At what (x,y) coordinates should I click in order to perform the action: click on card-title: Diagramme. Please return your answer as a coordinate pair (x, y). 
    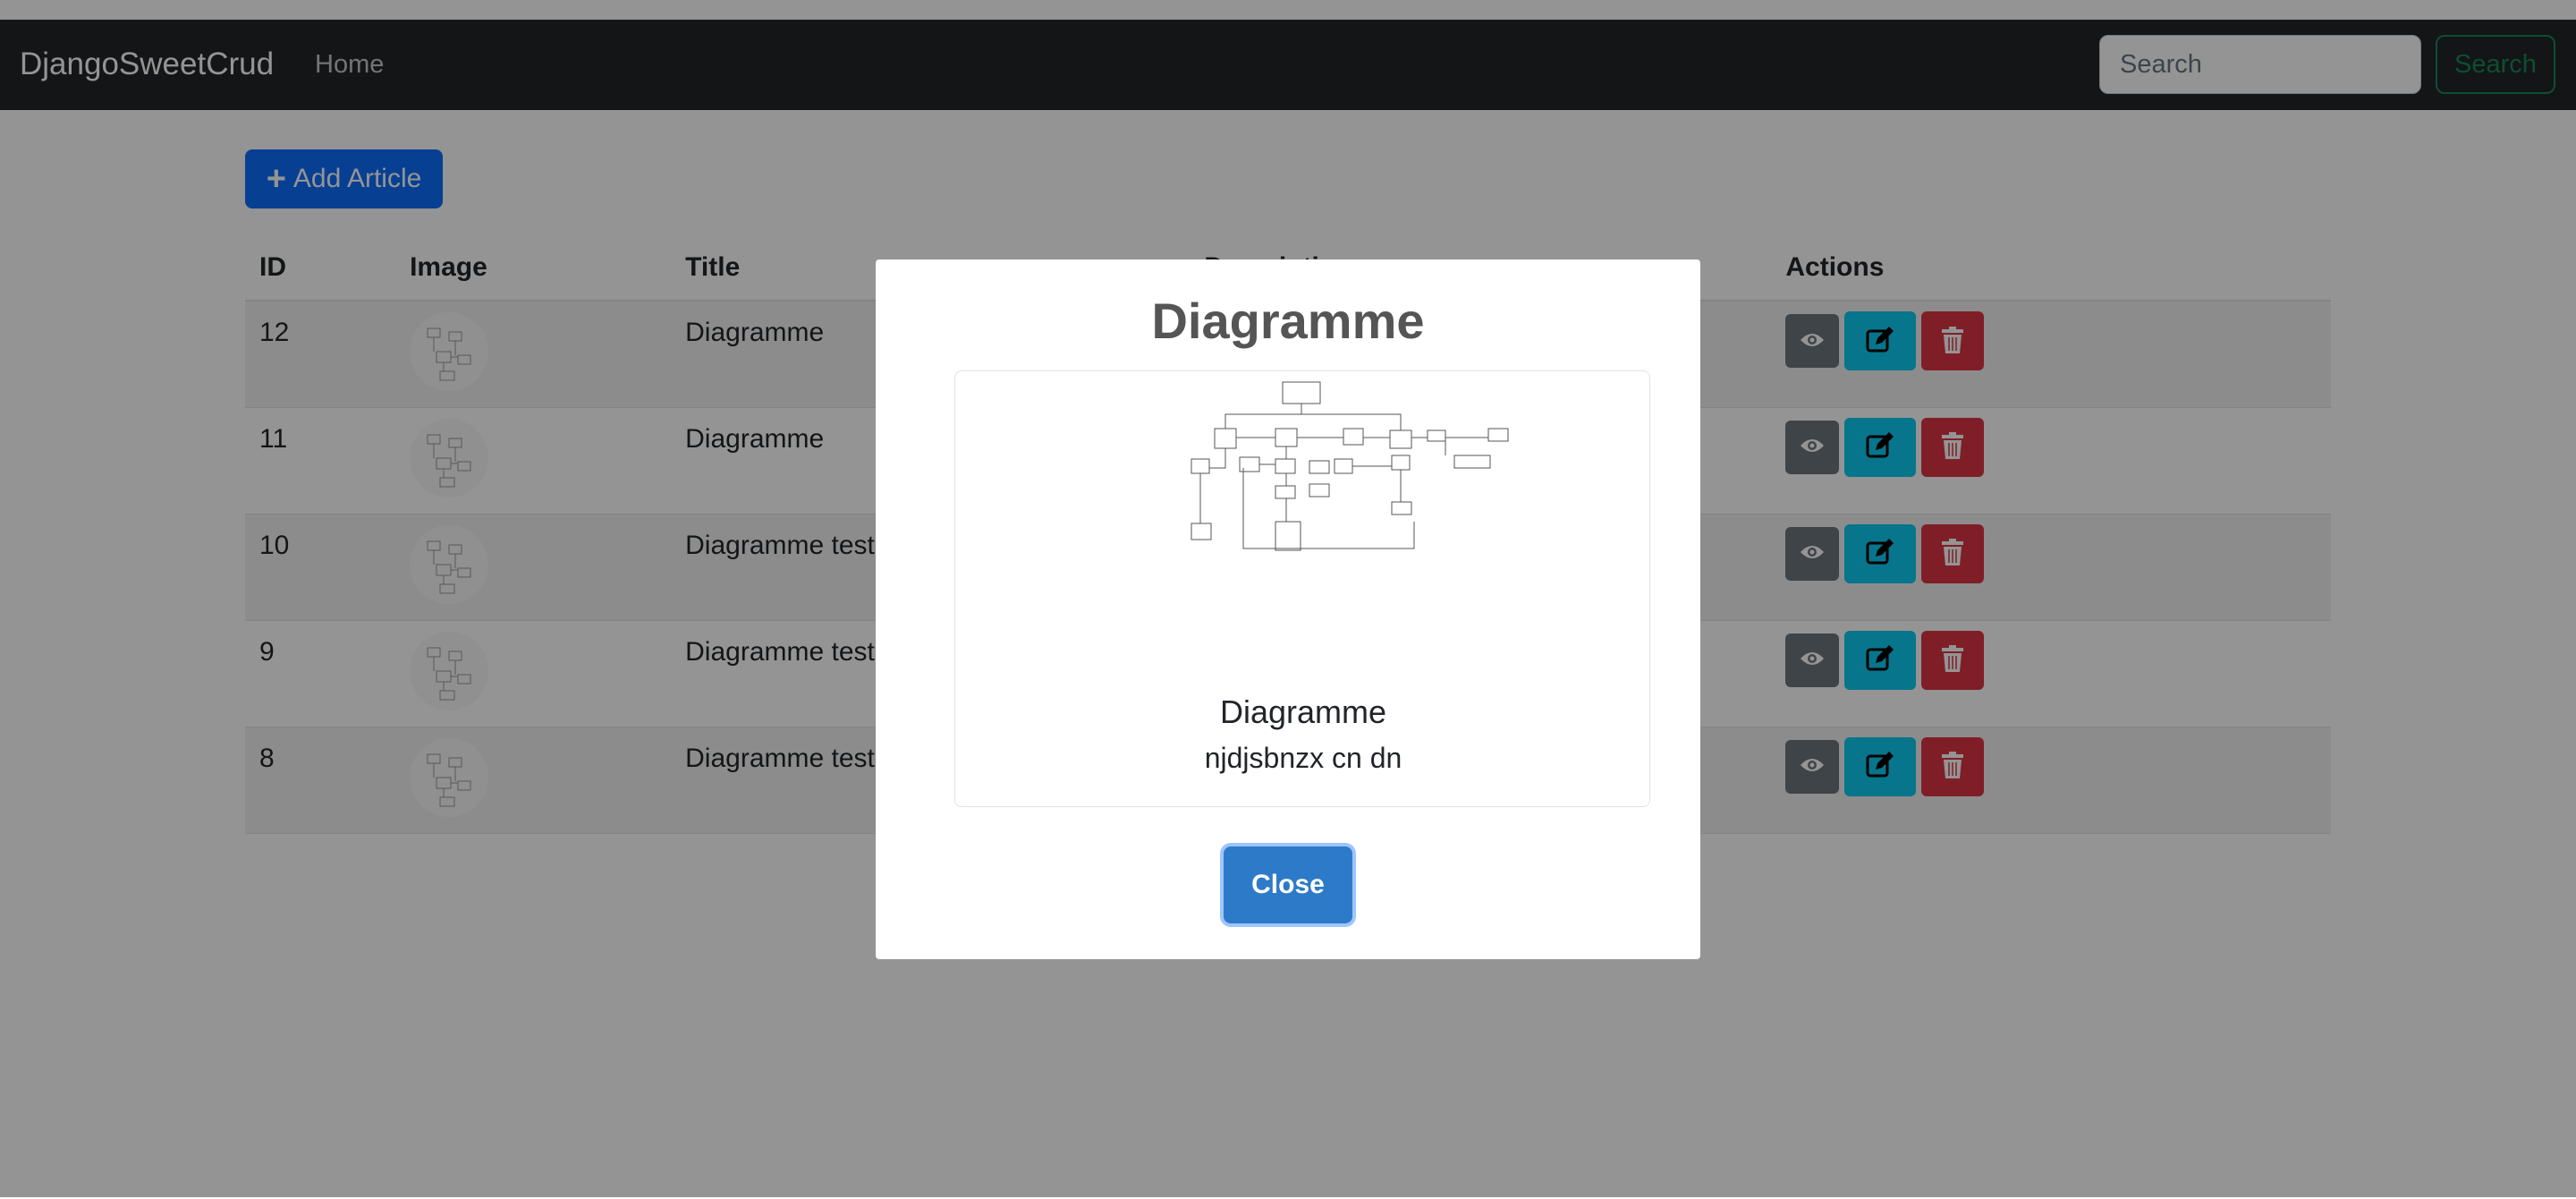
    Looking at the image, I should click on (1303, 711).